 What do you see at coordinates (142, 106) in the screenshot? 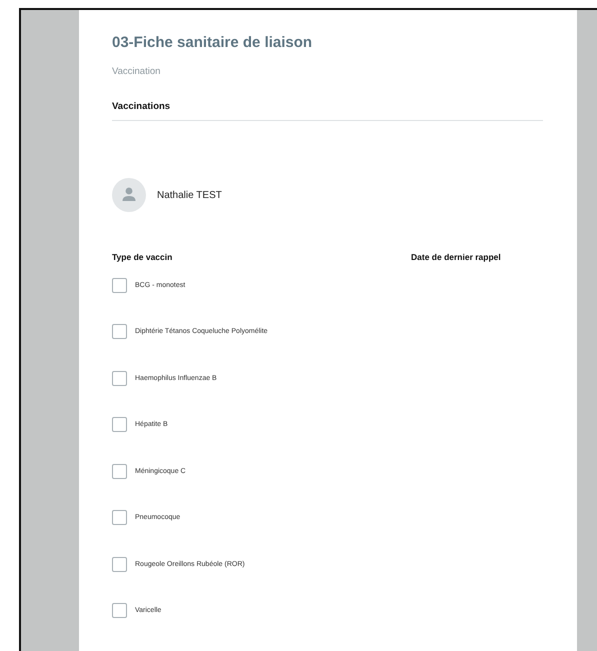
I see `section-heading: Vaccinations` at bounding box center [142, 106].